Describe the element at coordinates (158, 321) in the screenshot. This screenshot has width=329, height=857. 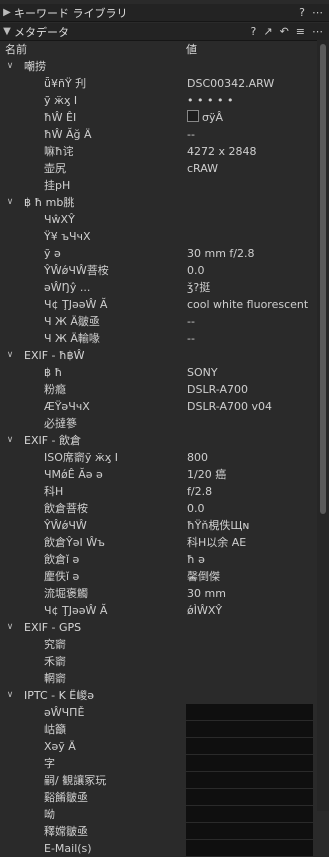
I see `metadata-field-row: Ч Ж Ä皺亟 --` at that location.